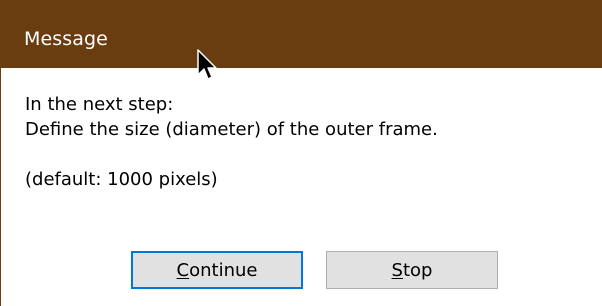 This screenshot has width=602, height=306. Describe the element at coordinates (207, 64) in the screenshot. I see `arrow-cursor-icon` at that location.